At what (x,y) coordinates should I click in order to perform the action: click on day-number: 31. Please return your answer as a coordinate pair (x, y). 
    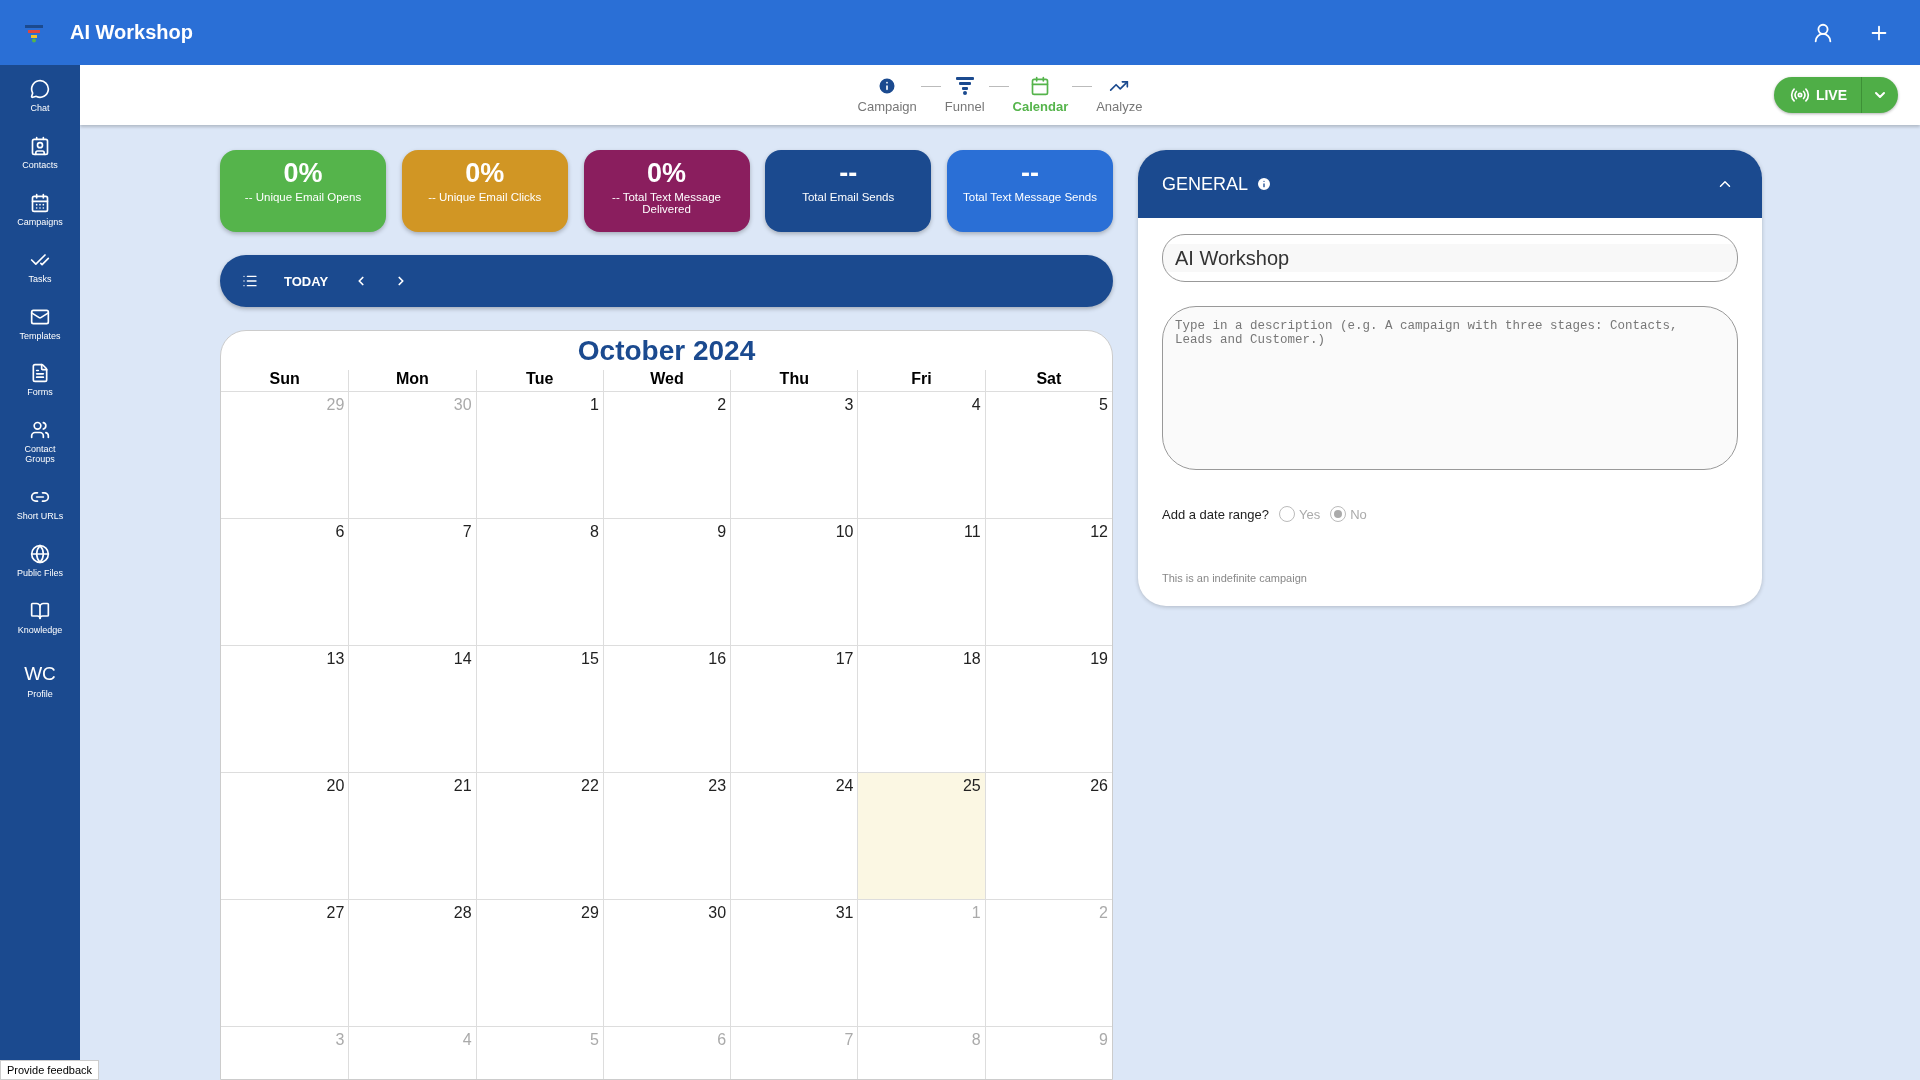
    Looking at the image, I should click on (844, 913).